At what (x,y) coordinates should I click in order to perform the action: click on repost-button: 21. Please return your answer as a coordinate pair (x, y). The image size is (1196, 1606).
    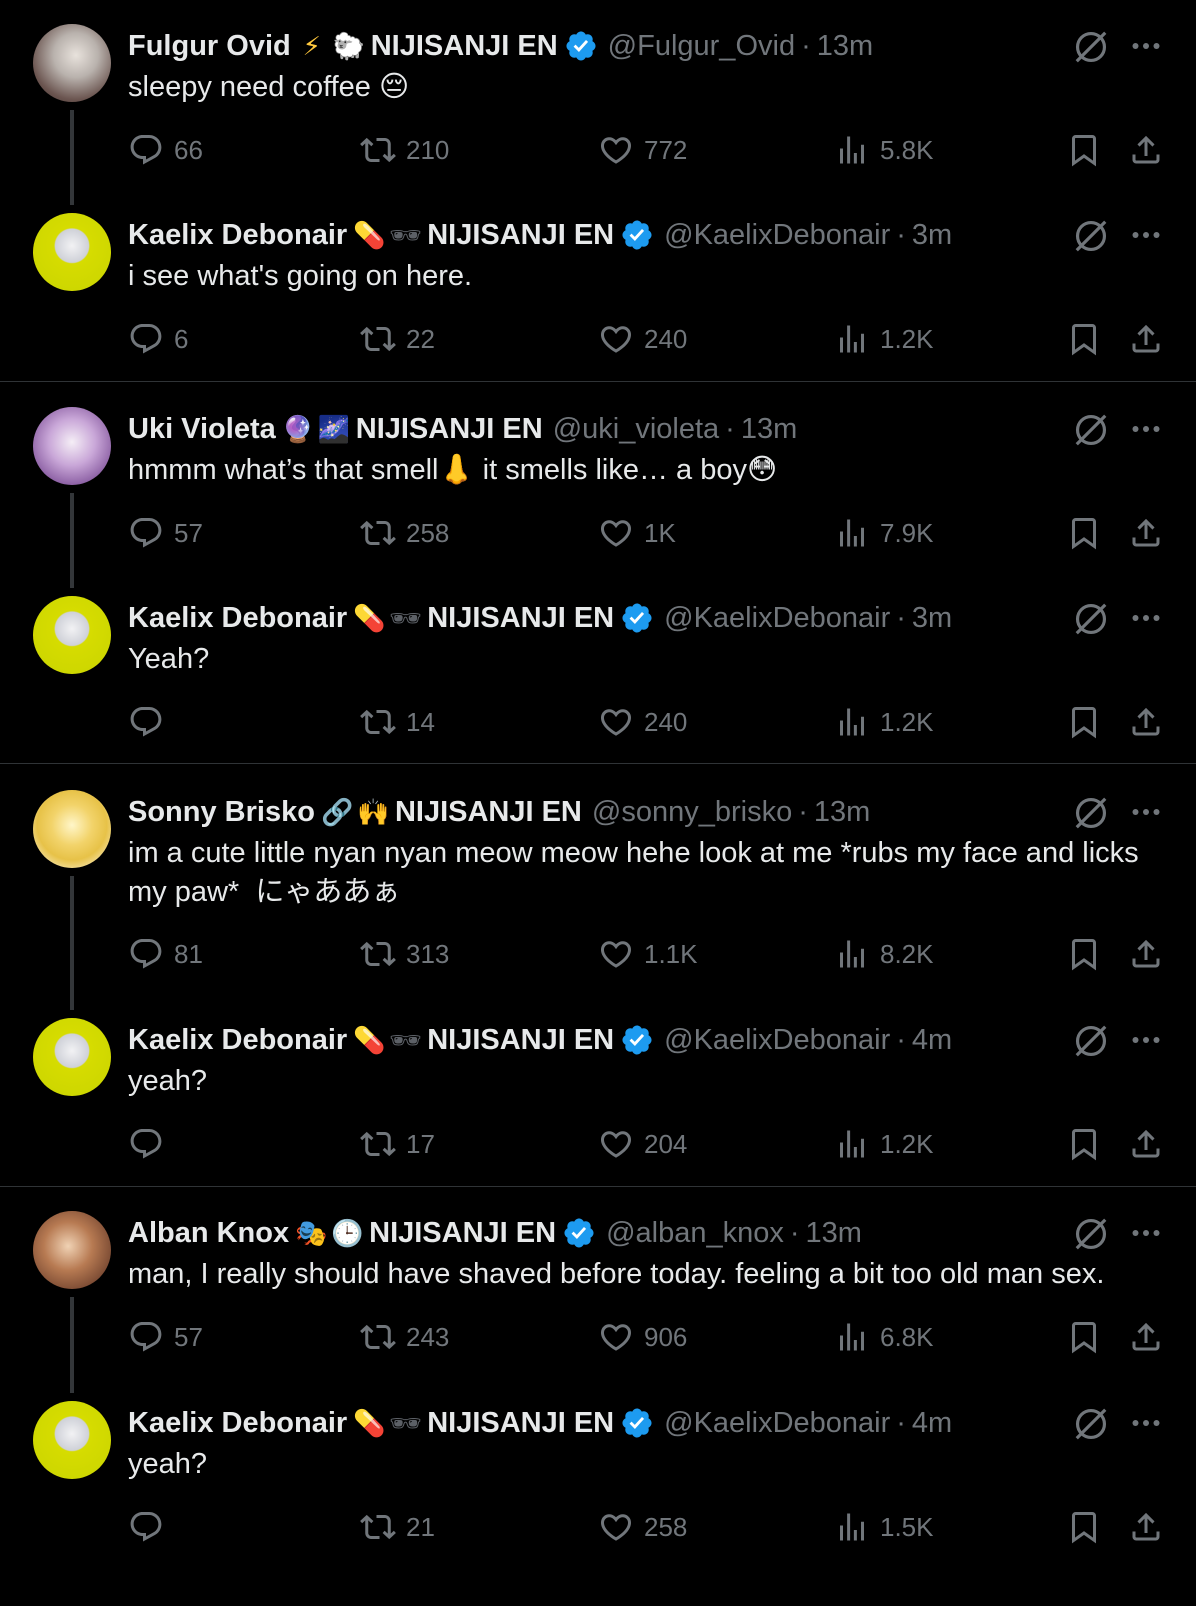
    Looking at the image, I should click on (397, 1527).